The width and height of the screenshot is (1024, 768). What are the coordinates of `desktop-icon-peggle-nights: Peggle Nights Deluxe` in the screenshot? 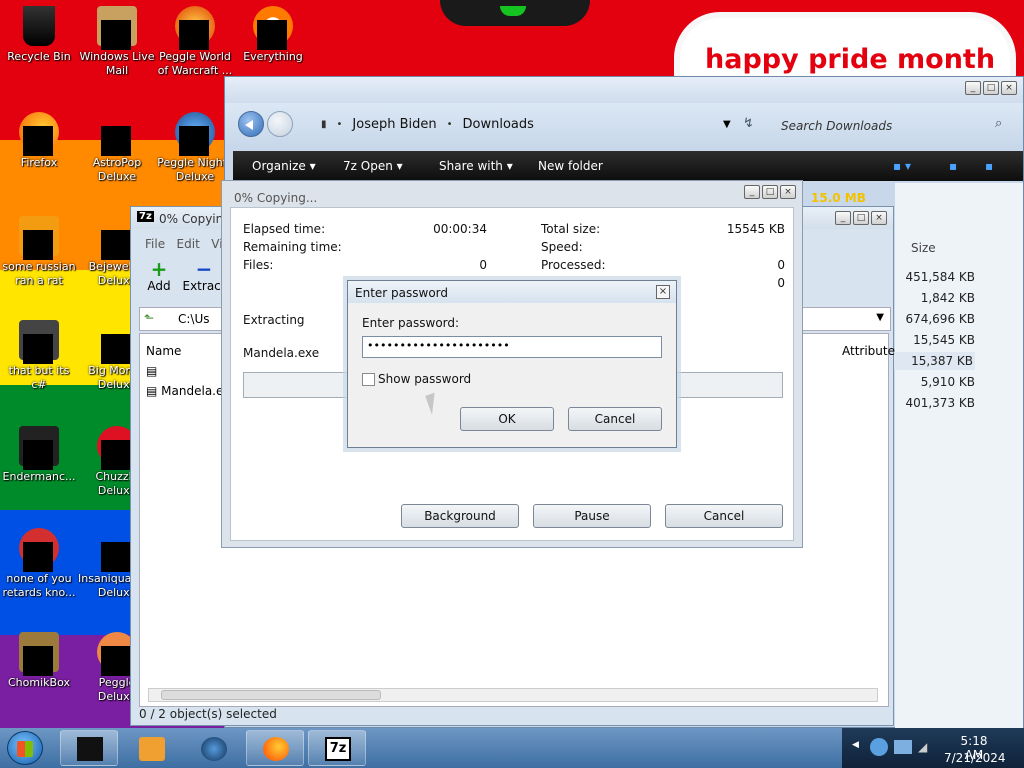 It's located at (195, 148).